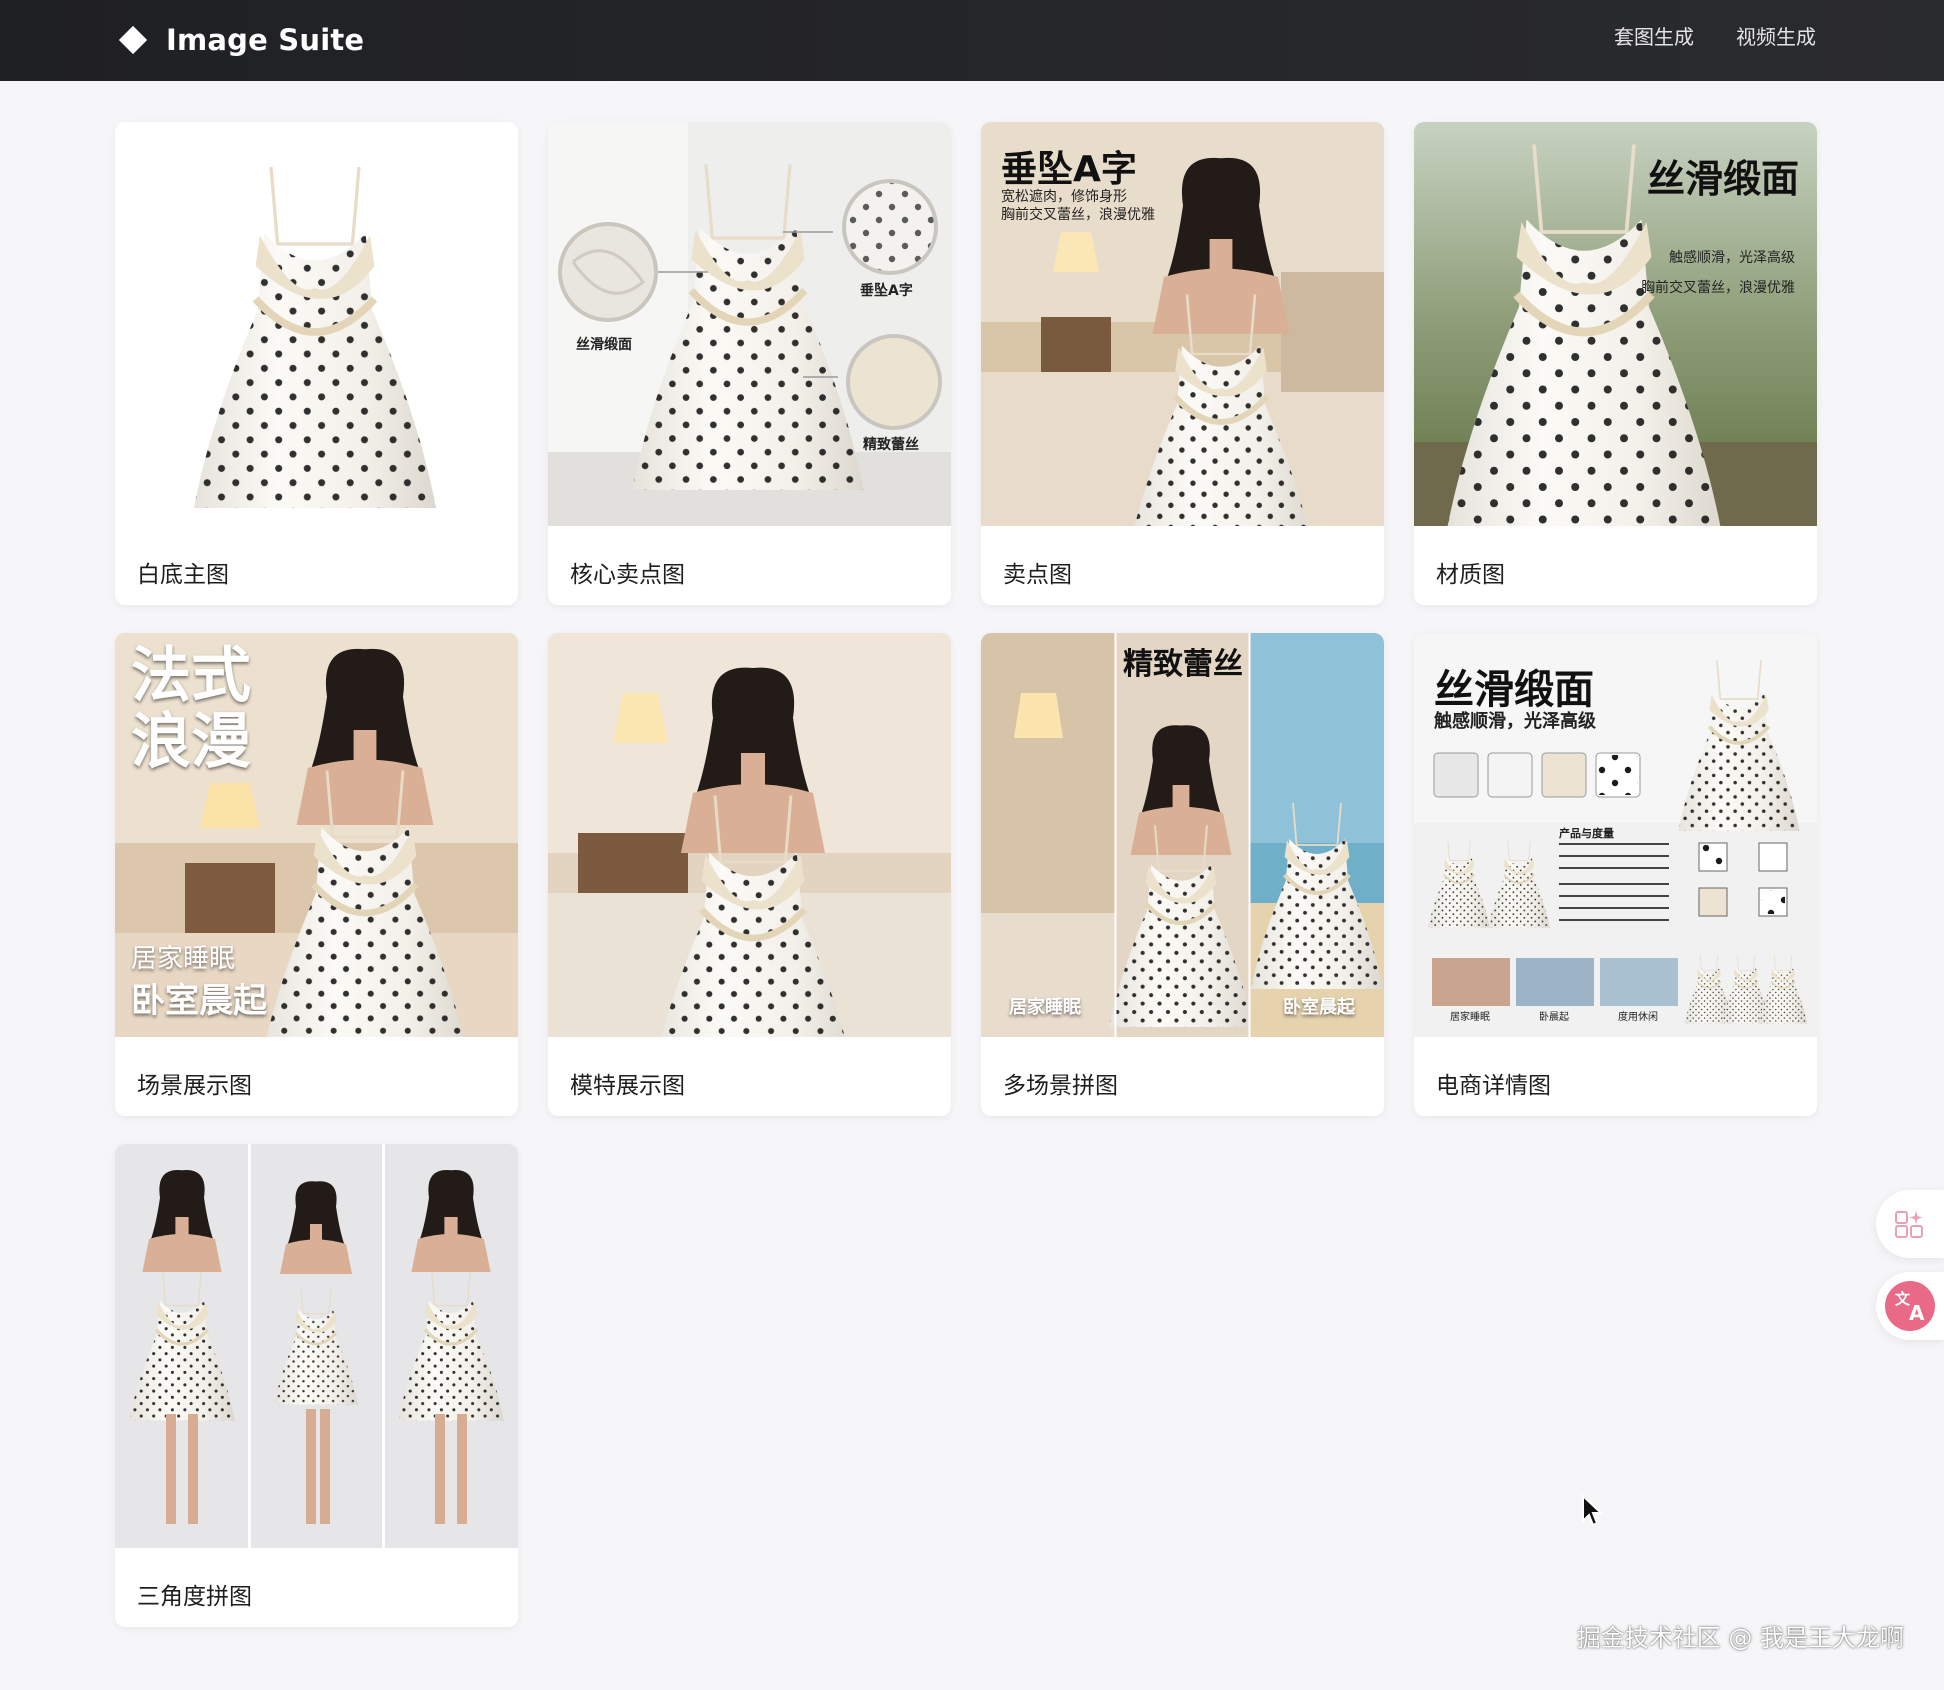 The image size is (1944, 1690). I want to click on ai-apps-button, so click(1910, 1224).